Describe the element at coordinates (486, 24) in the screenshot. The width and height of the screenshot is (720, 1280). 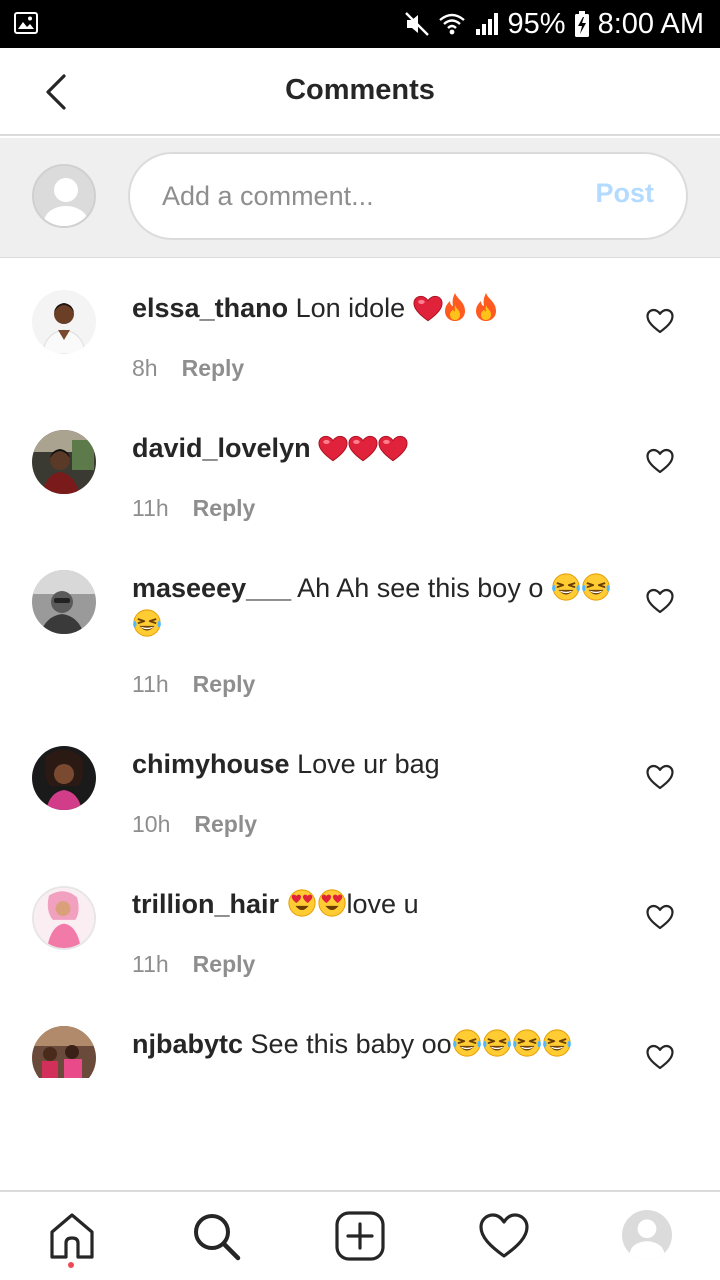
I see `signal-icon` at that location.